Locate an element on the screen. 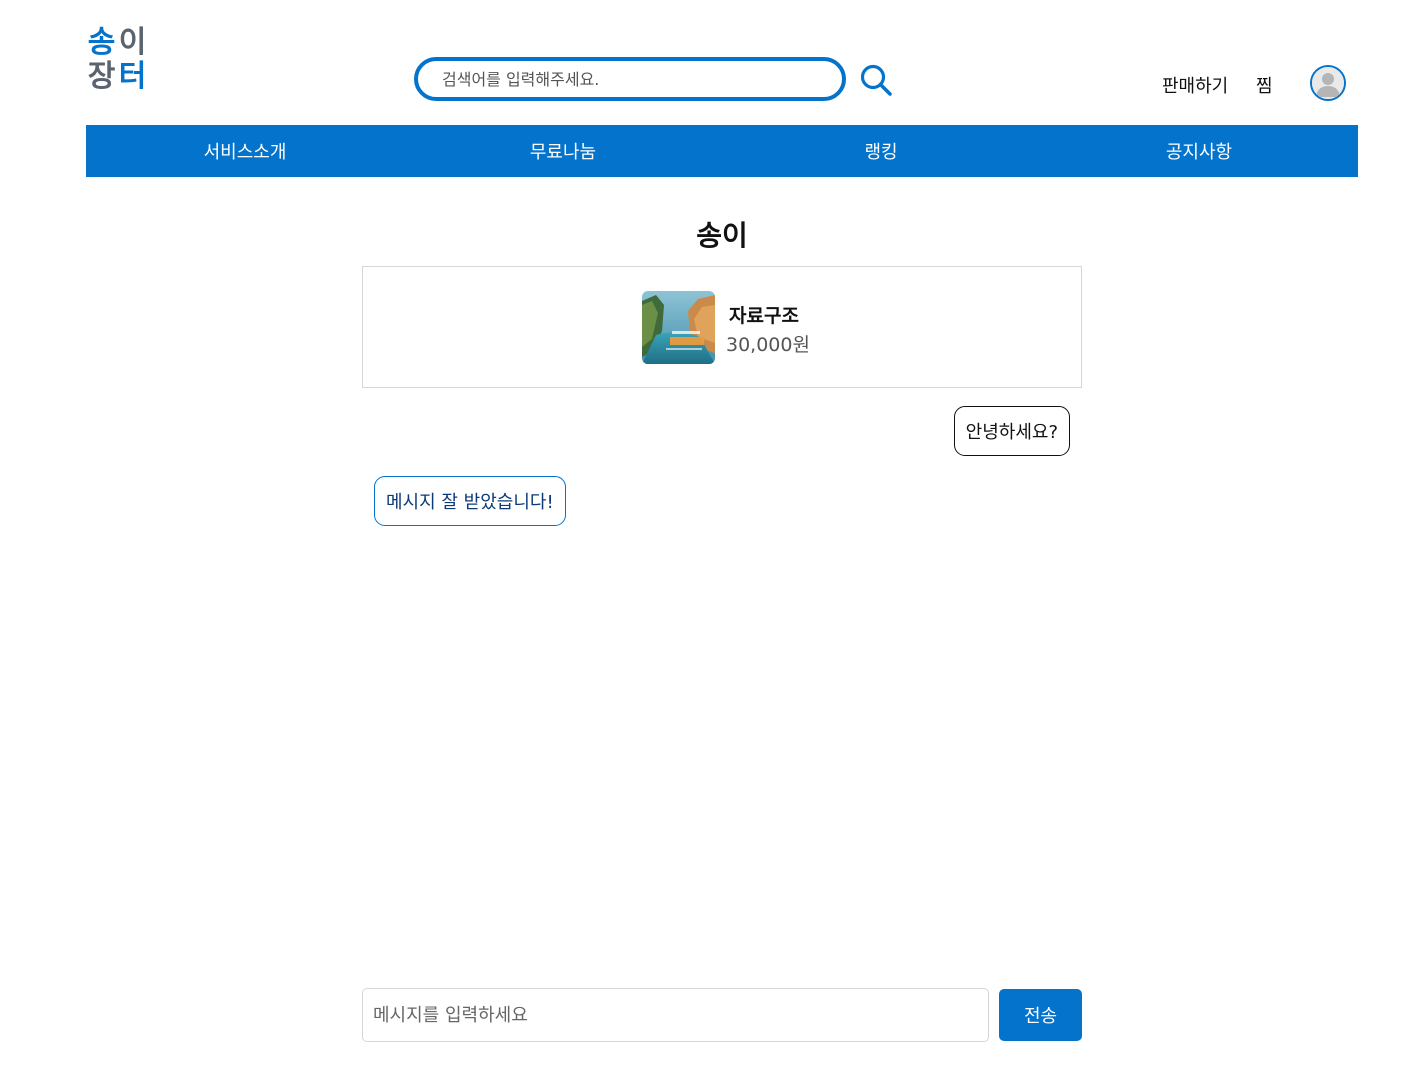  nav-item-service-intro: 서비스소개 is located at coordinates (245, 151).